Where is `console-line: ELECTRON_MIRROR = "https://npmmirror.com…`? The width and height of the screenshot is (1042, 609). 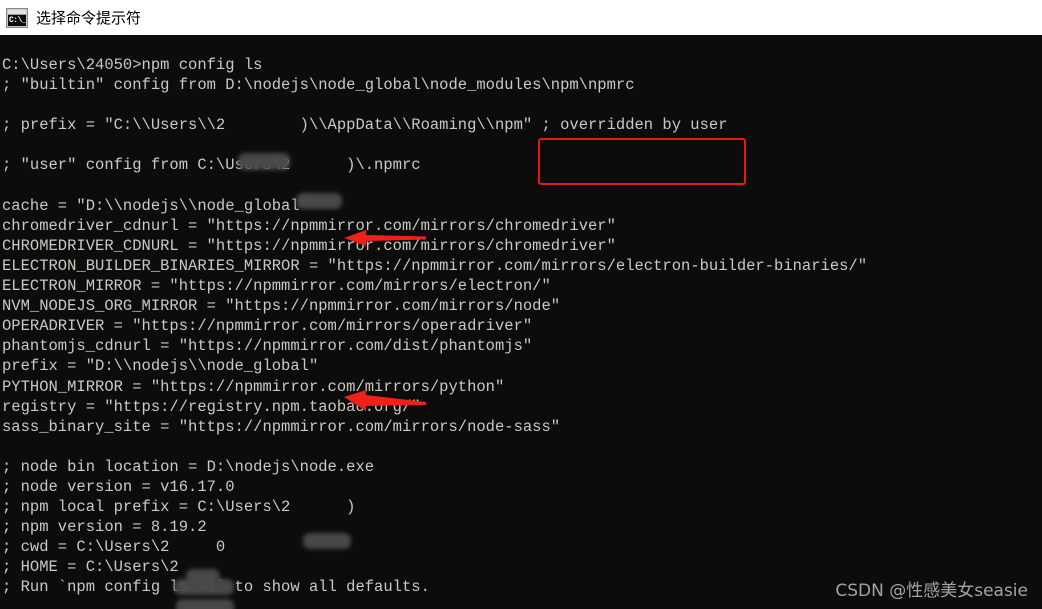 console-line: ELECTRON_MIRROR = "https://npmmirror.com… is located at coordinates (276, 286).